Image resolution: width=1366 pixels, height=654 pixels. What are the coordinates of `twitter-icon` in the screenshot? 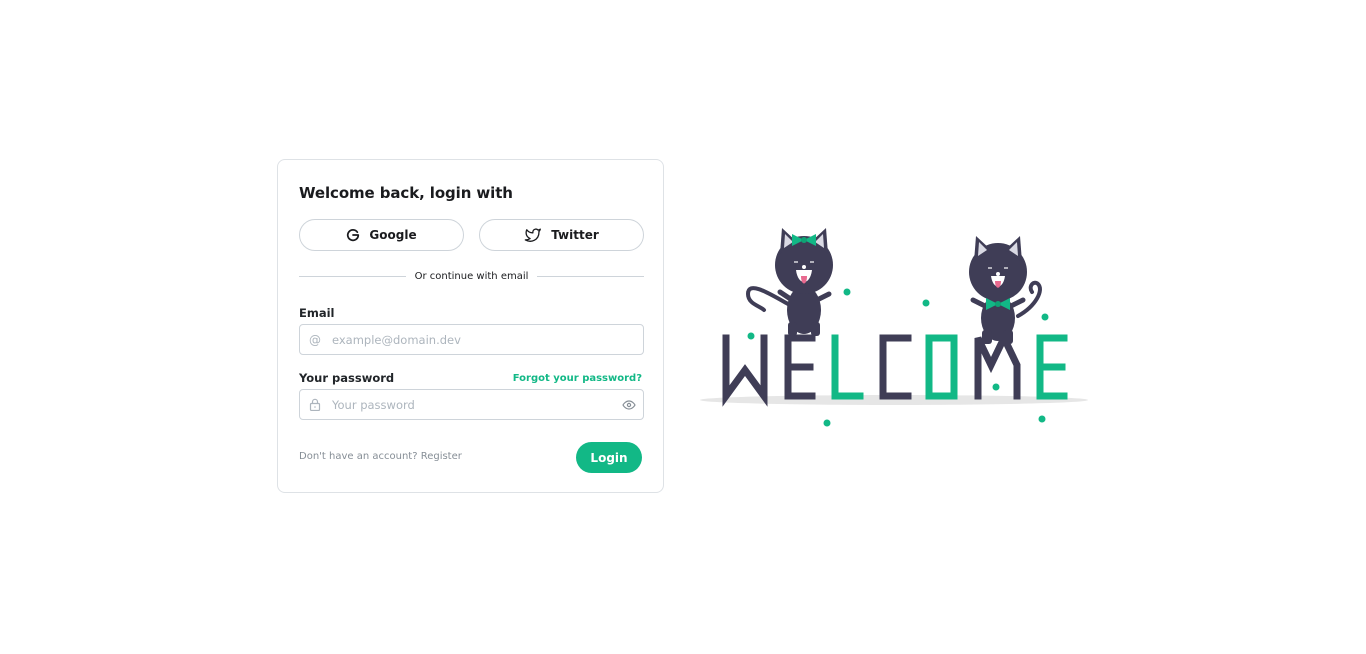 It's located at (533, 235).